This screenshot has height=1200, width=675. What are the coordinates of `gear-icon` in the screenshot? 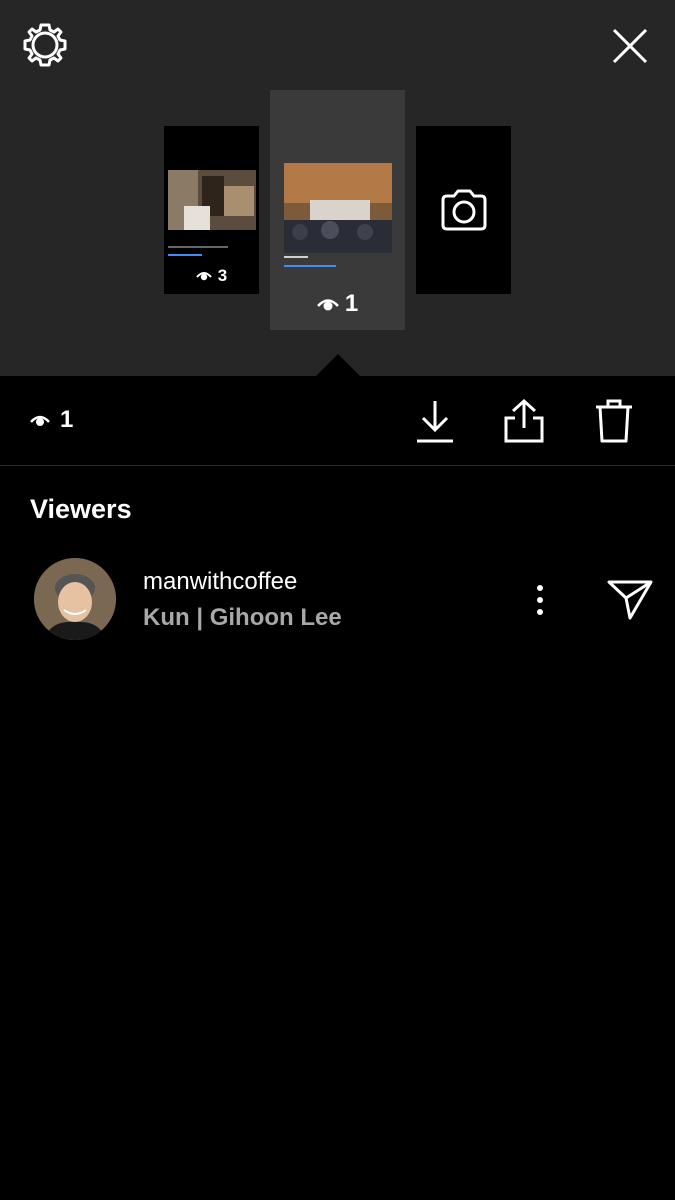 It's located at (45, 45).